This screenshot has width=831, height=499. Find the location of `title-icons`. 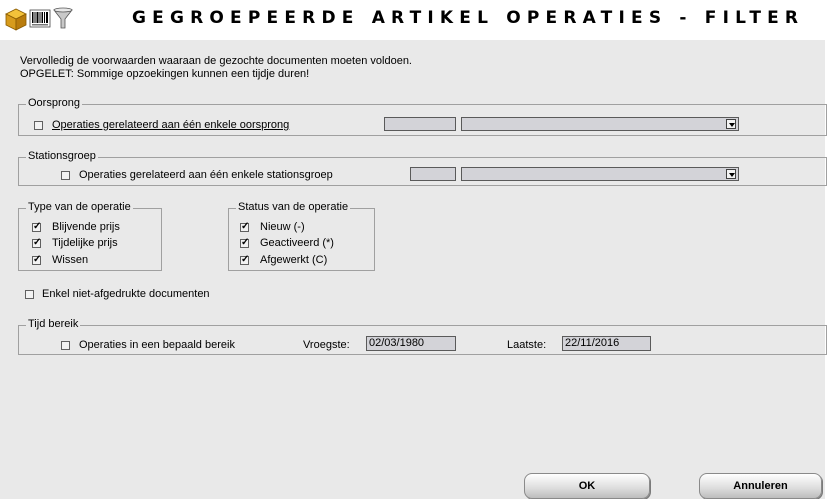

title-icons is located at coordinates (39, 19).